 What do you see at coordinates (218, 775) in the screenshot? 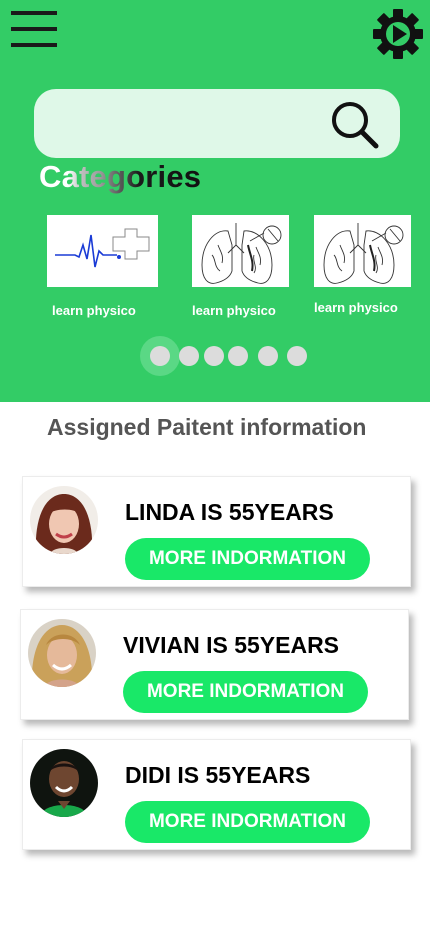
I see `patient-name: DIDI IS 55YEARS` at bounding box center [218, 775].